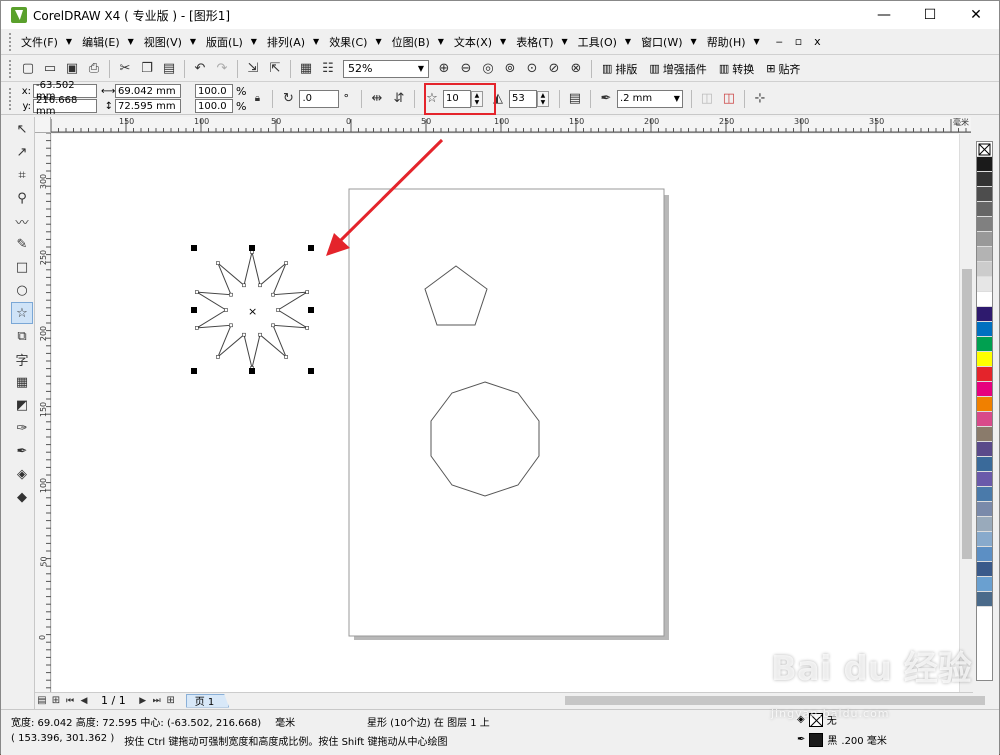  I want to click on import-icon: ⇲, so click(253, 69).